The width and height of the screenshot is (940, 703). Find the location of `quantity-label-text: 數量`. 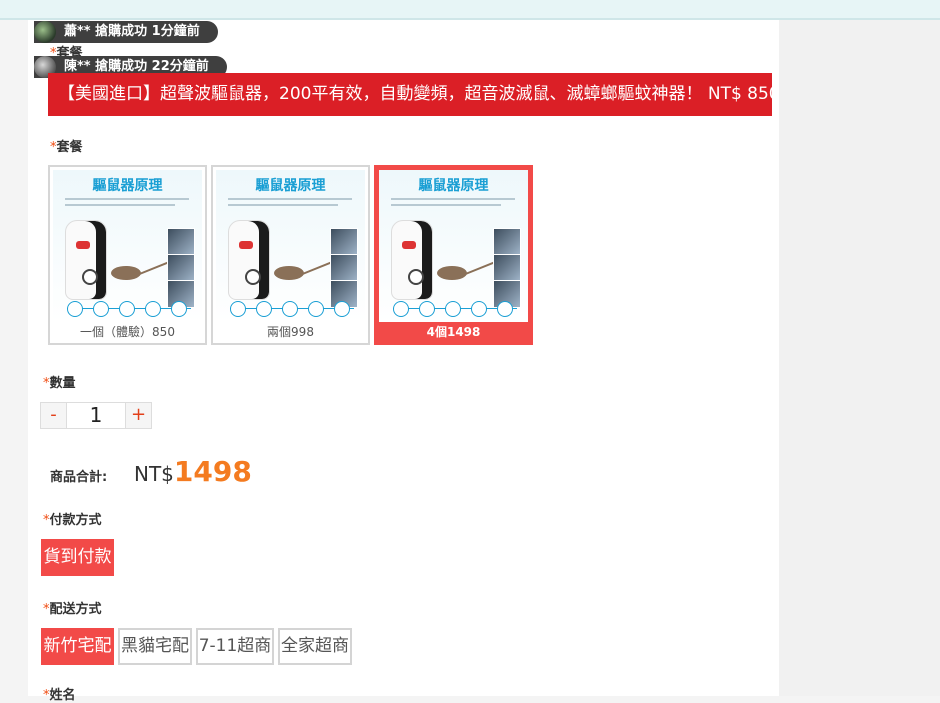

quantity-label-text: 數量 is located at coordinates (62, 383).